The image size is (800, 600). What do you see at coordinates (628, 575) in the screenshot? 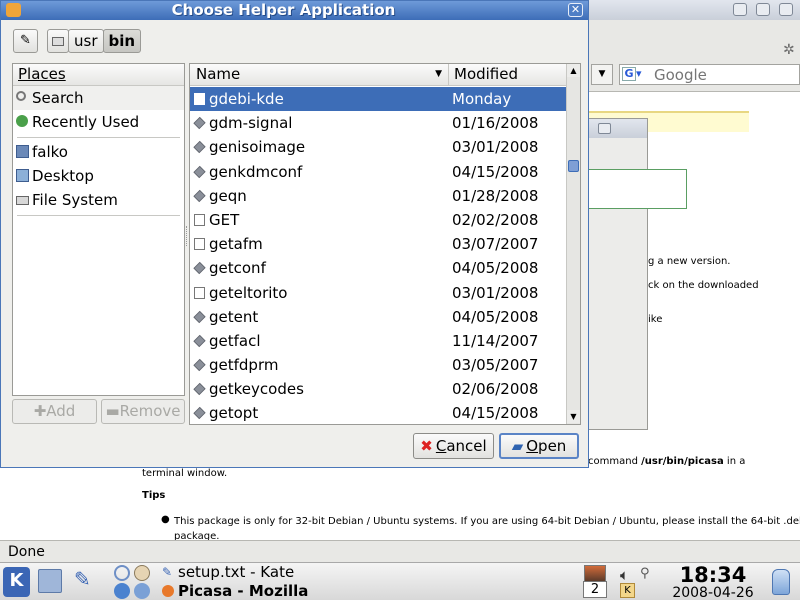
I see `volume-icon: 🔈︎` at bounding box center [628, 575].